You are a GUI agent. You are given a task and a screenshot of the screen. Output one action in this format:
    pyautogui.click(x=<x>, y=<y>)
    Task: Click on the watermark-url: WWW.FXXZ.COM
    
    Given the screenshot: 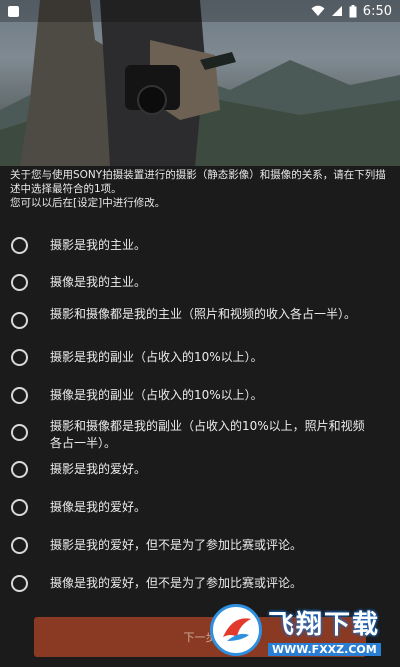 What is the action you would take?
    pyautogui.click(x=324, y=649)
    